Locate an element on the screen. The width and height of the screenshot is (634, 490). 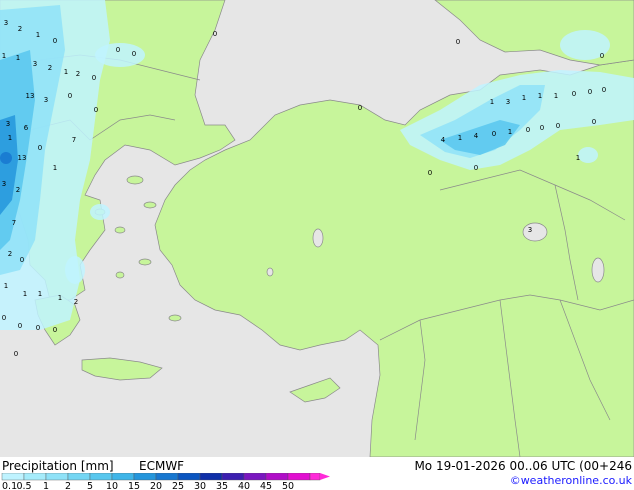
valid-time: Mo 19-01-2026 00..06 UTC (00+246 is located at coordinates (523, 466).